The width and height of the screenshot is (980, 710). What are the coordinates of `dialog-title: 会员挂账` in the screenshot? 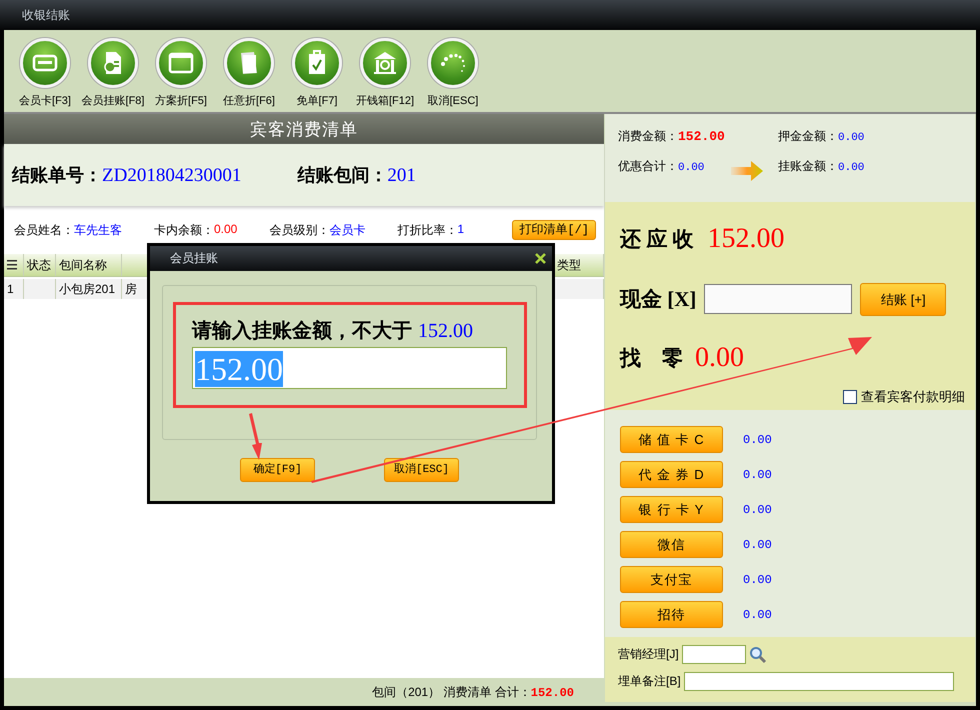 It's located at (194, 258).